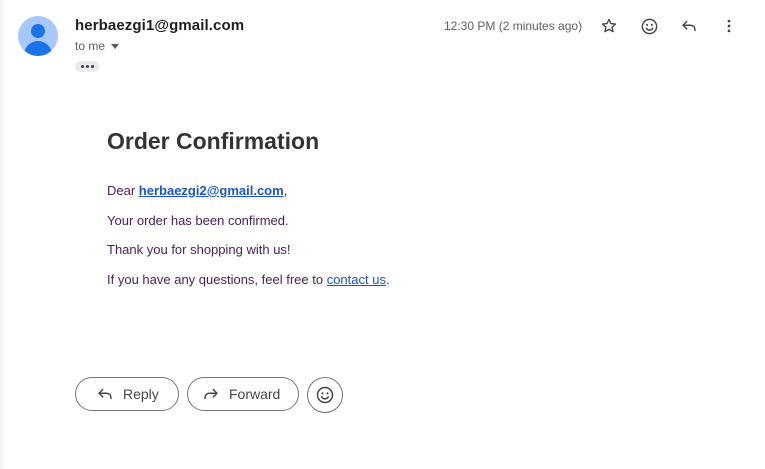  Describe the element at coordinates (513, 26) in the screenshot. I see `message-timestamp: 12:30 PM (2 minutes ago)` at that location.